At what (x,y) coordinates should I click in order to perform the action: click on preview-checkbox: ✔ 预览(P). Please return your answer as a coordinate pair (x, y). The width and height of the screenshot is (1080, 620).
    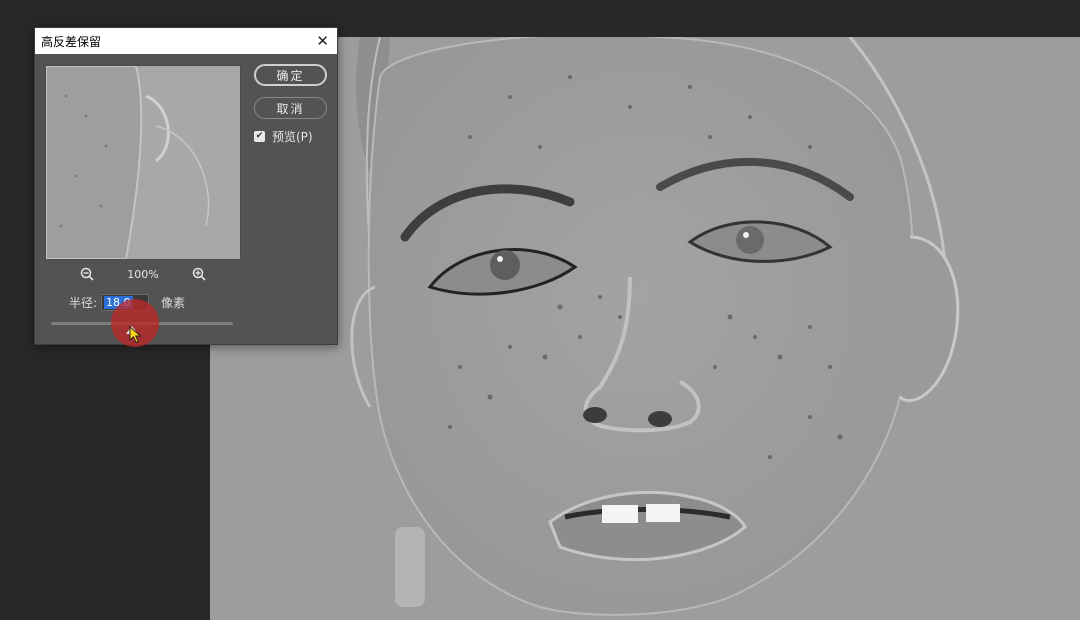
    Looking at the image, I should click on (283, 136).